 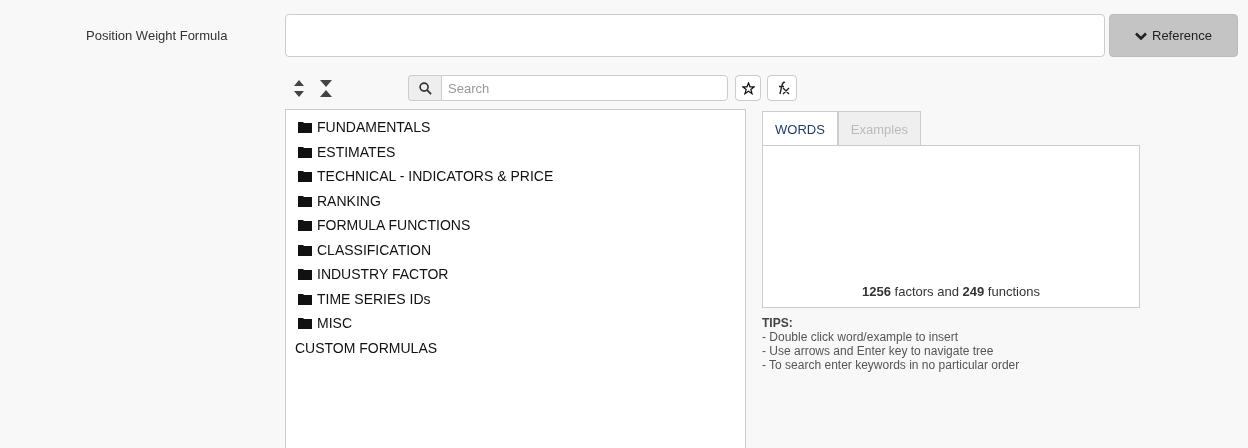 What do you see at coordinates (778, 323) in the screenshot?
I see `tips-title: TIPS:` at bounding box center [778, 323].